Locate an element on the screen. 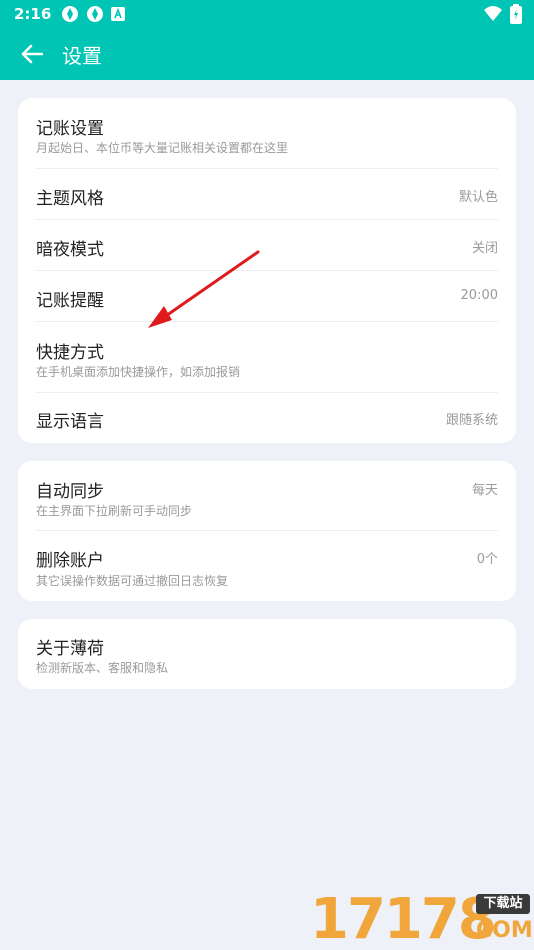  watermark-domain: COM is located at coordinates (504, 930).